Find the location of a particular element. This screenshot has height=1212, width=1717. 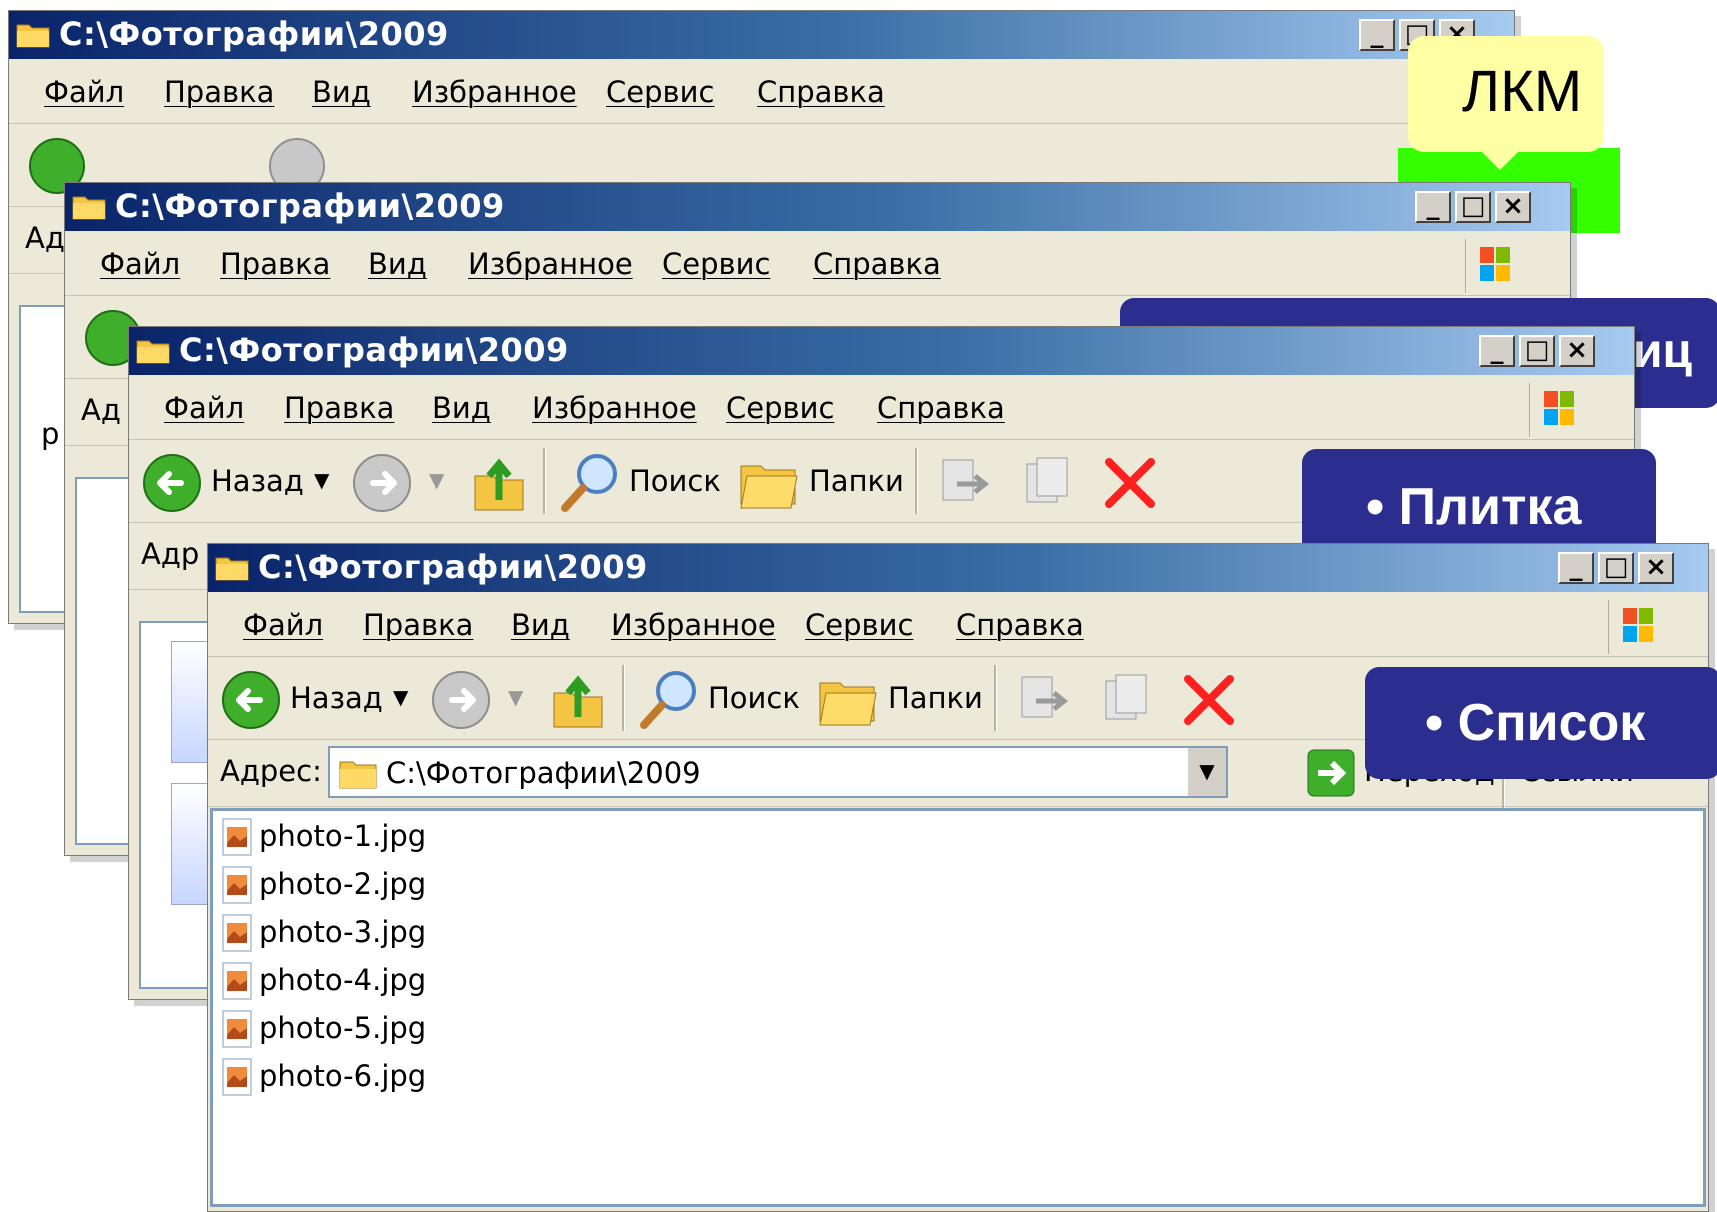

lkm-tooltip-tail is located at coordinates (1500, 155).